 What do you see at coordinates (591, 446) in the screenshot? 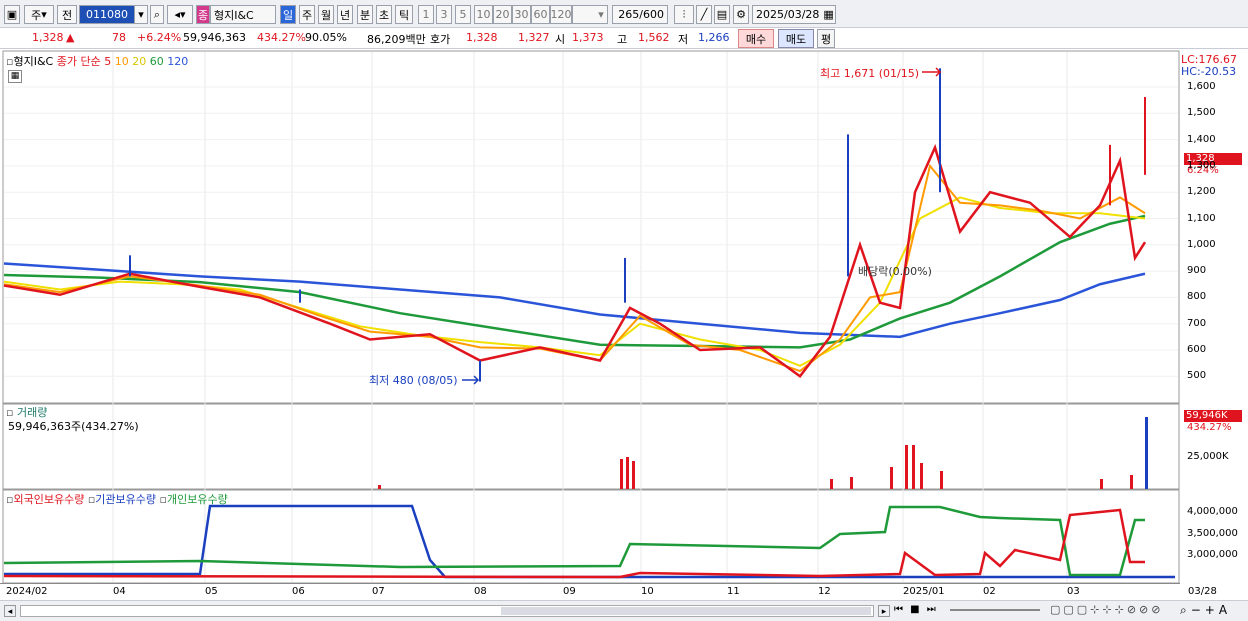
I see `volume-panel-frame` at bounding box center [591, 446].